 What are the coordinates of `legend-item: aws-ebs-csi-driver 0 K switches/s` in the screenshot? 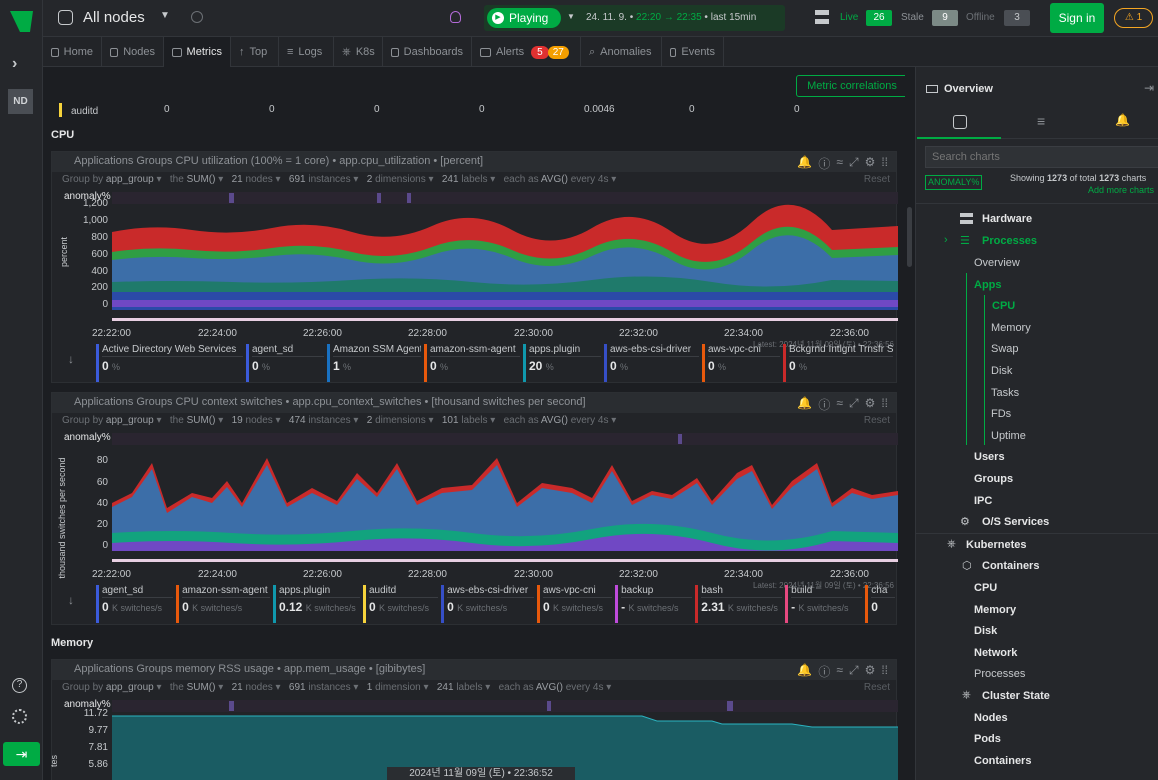 It's located at (487, 604).